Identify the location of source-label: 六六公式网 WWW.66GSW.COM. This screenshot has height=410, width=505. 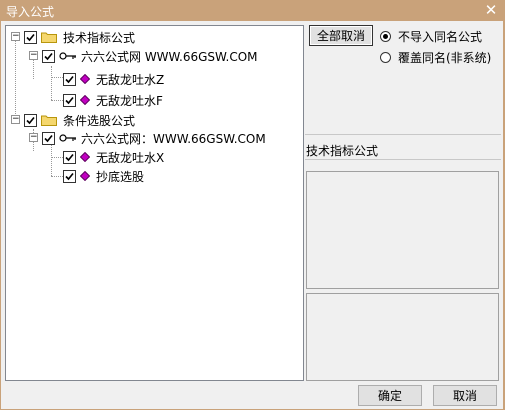
(169, 56).